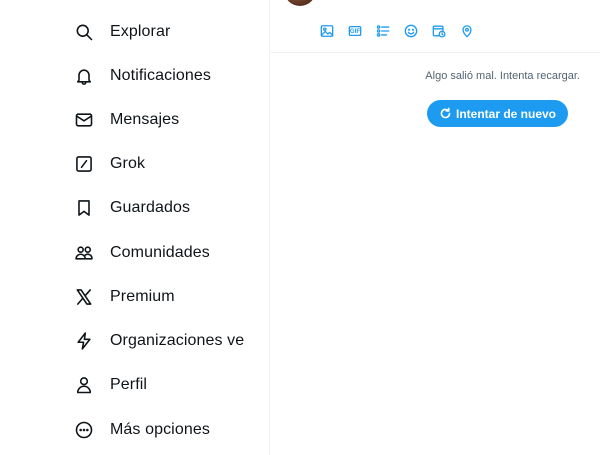 The width and height of the screenshot is (600, 455). I want to click on poll-icon, so click(383, 31).